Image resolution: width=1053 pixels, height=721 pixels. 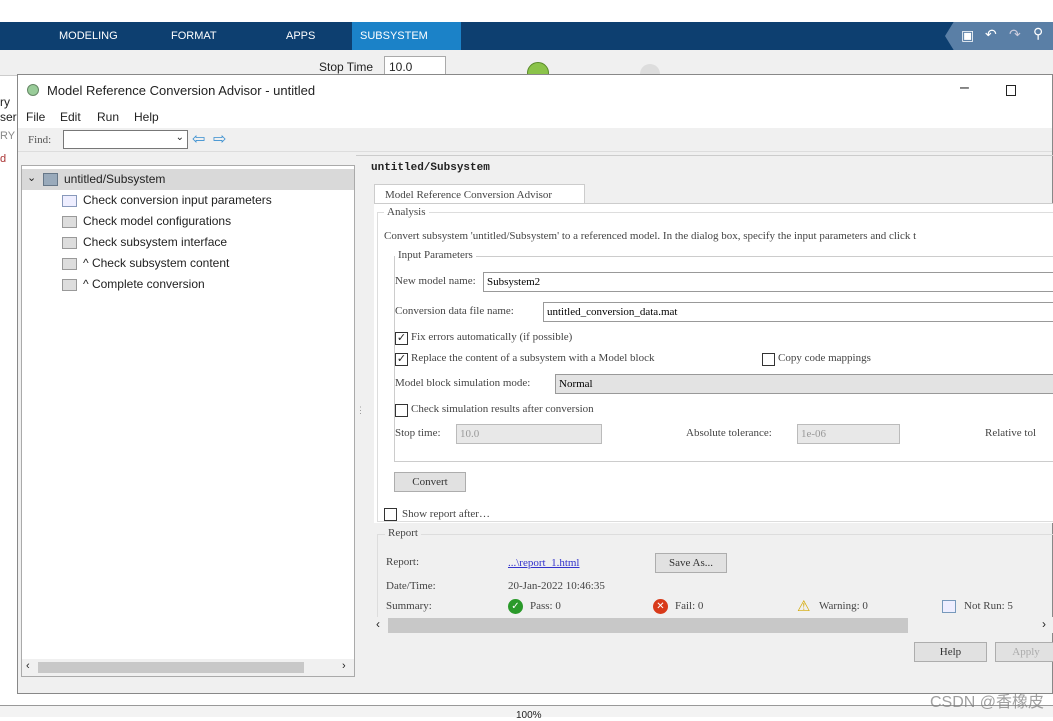 I want to click on pass-count: Pass: 0, so click(x=545, y=606).